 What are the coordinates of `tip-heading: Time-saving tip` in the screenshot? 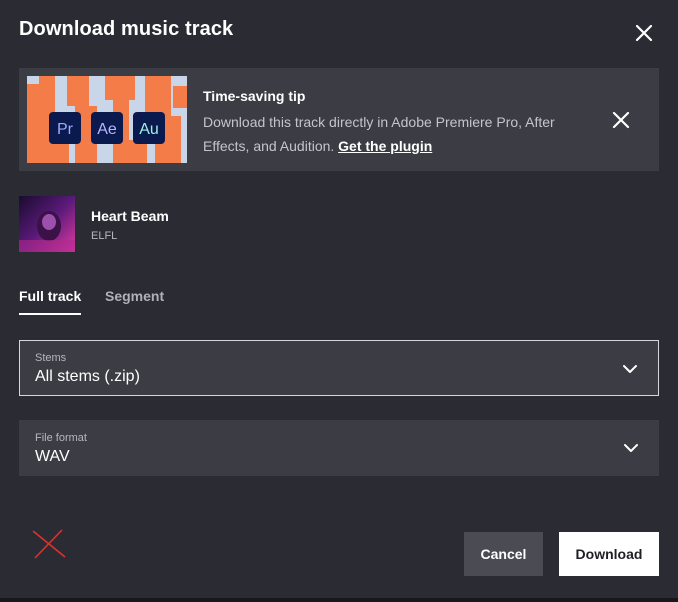 It's located at (254, 96).